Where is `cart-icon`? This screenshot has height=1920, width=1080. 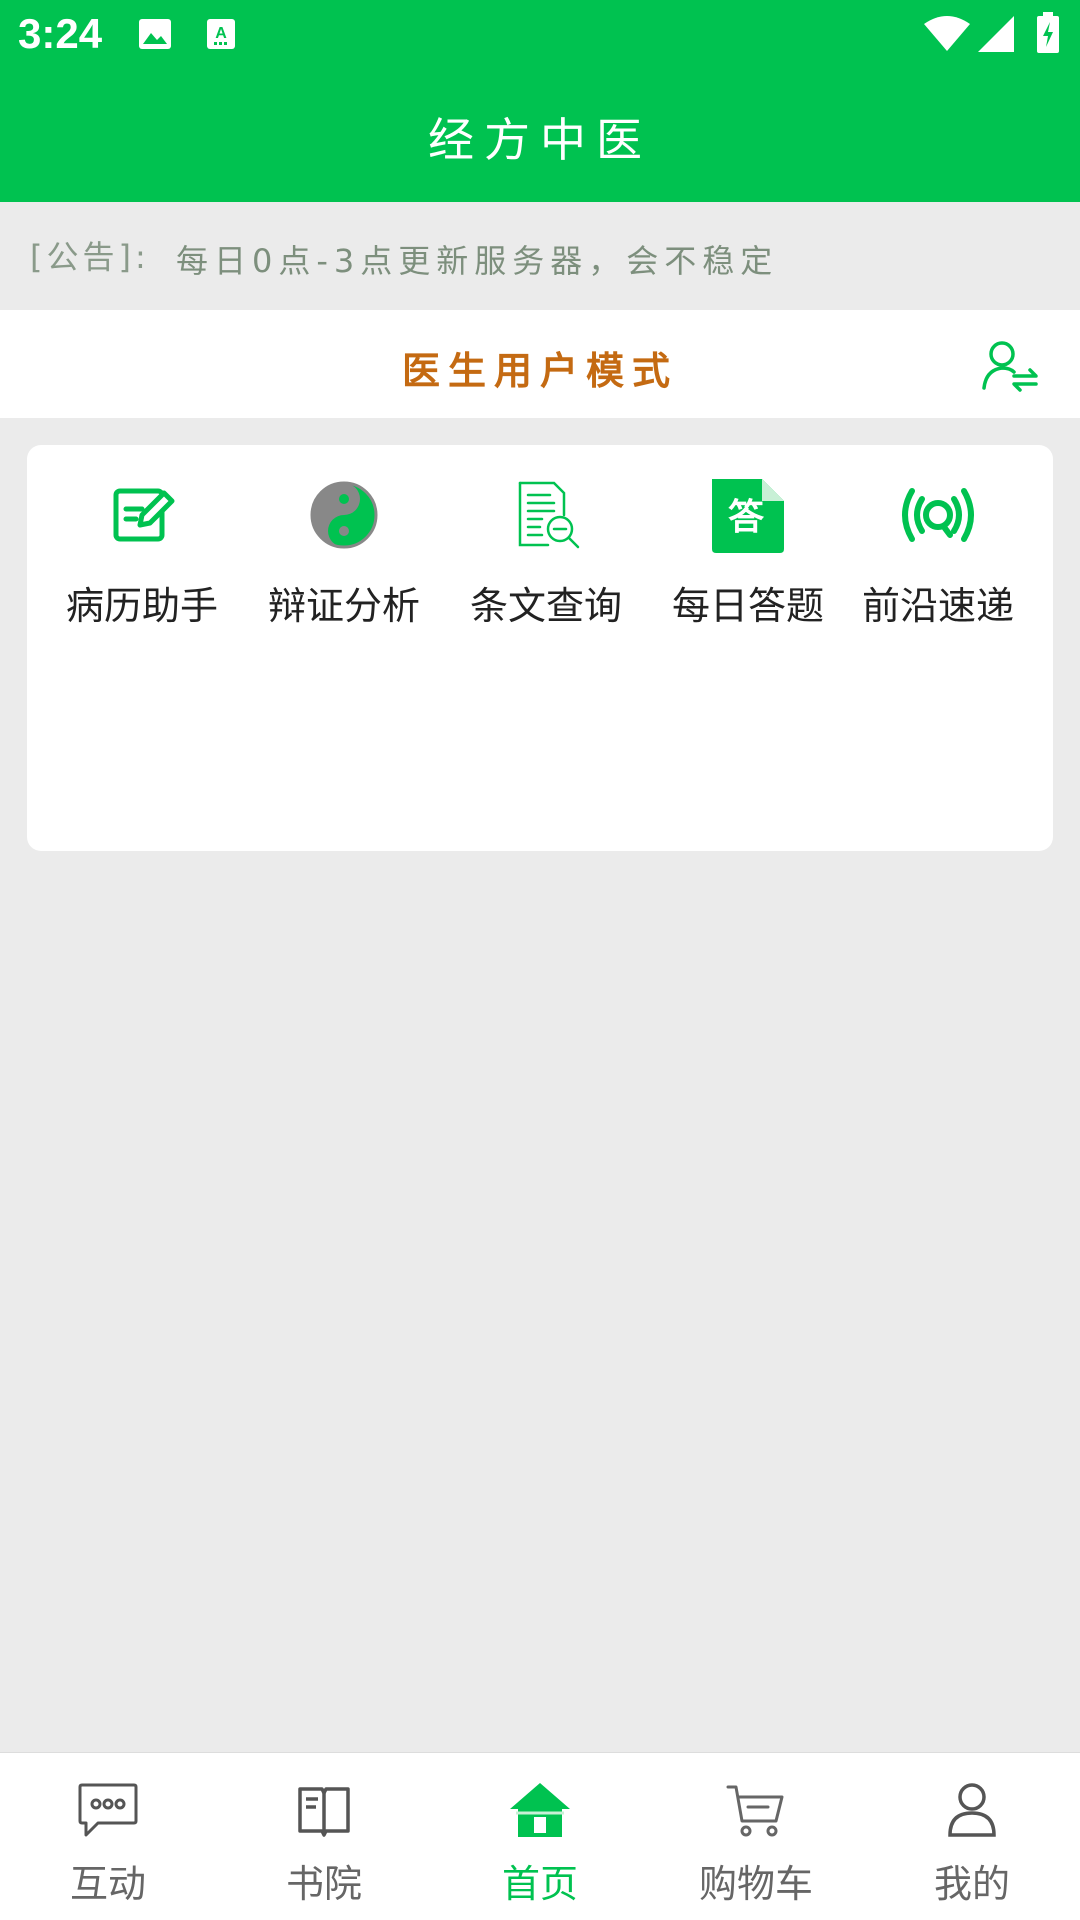
cart-icon is located at coordinates (756, 1810).